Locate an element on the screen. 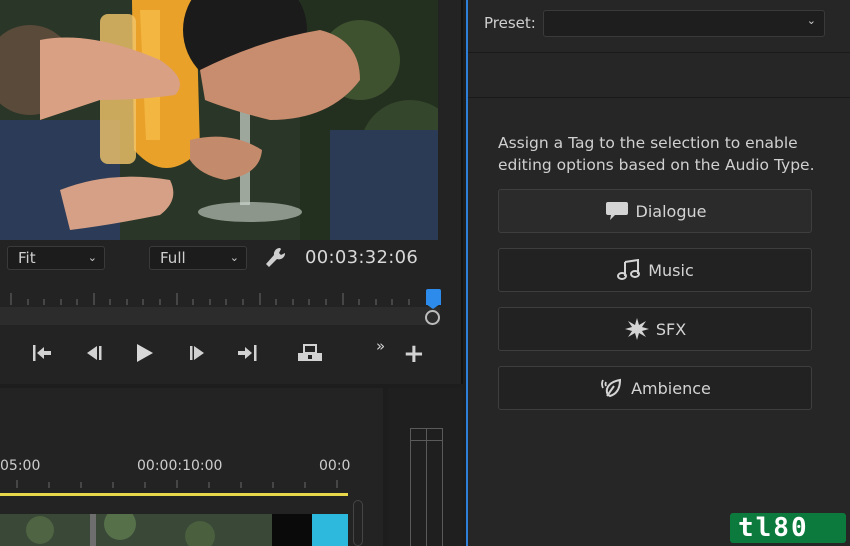 The height and width of the screenshot is (546, 850). work-area-bar is located at coordinates (174, 494).